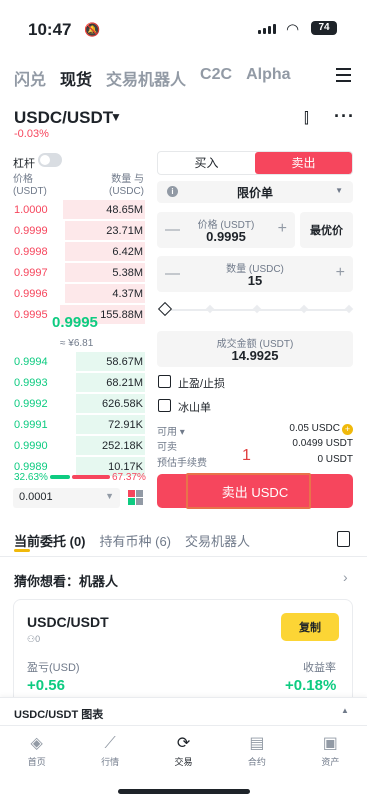 The width and height of the screenshot is (367, 800). Describe the element at coordinates (311, 685) in the screenshot. I see `roi-value: +0.18%` at that location.